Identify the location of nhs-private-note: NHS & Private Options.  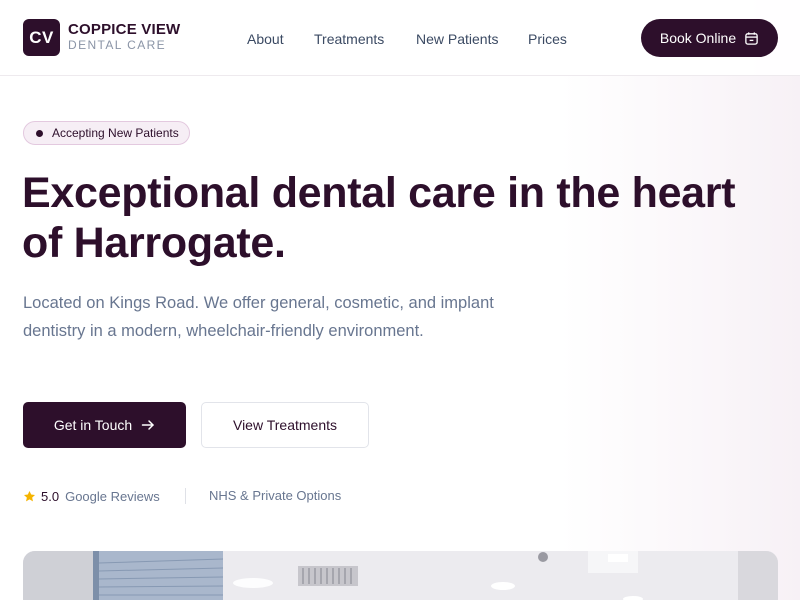
(275, 495).